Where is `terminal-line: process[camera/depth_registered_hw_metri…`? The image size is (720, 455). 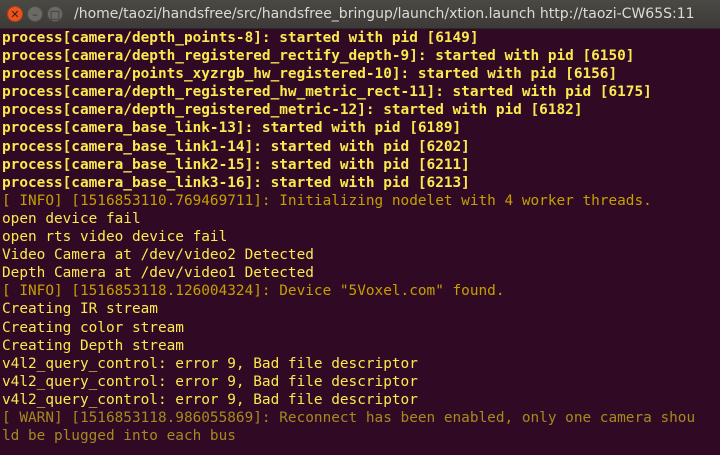
terminal-line: process[camera/depth_registered_hw_metri… is located at coordinates (327, 92).